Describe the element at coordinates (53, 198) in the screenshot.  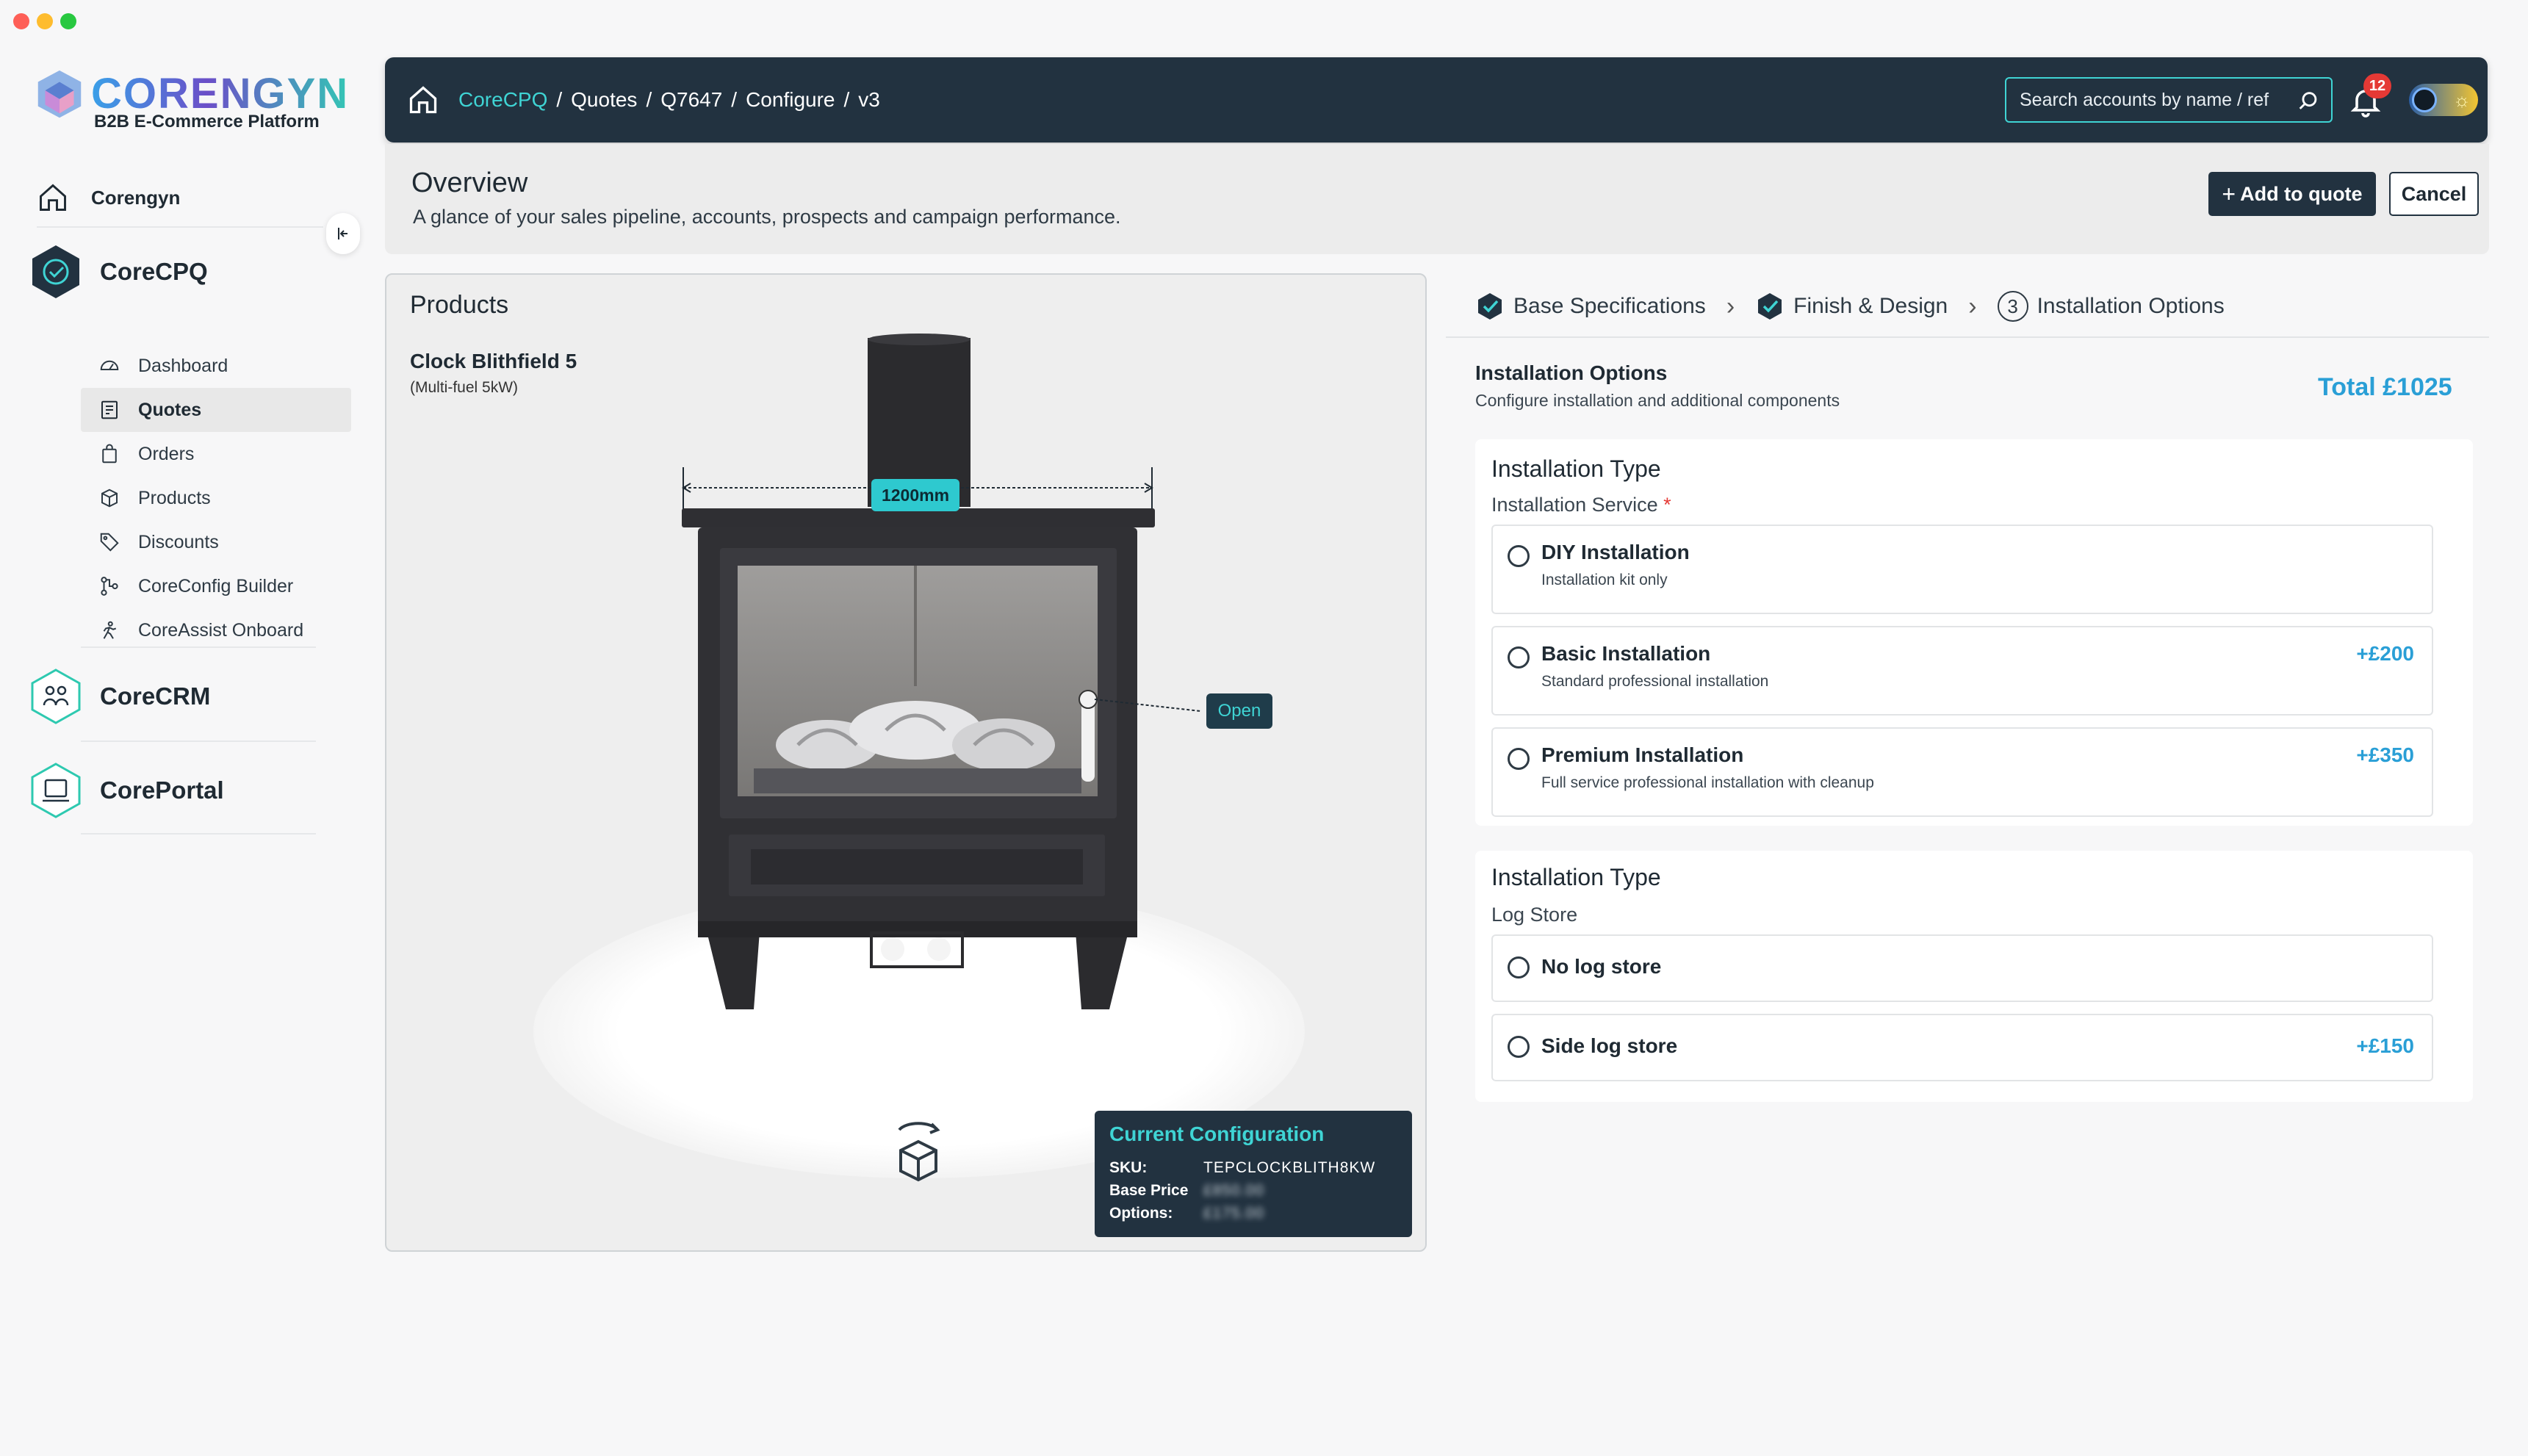
I see `home-icon` at that location.